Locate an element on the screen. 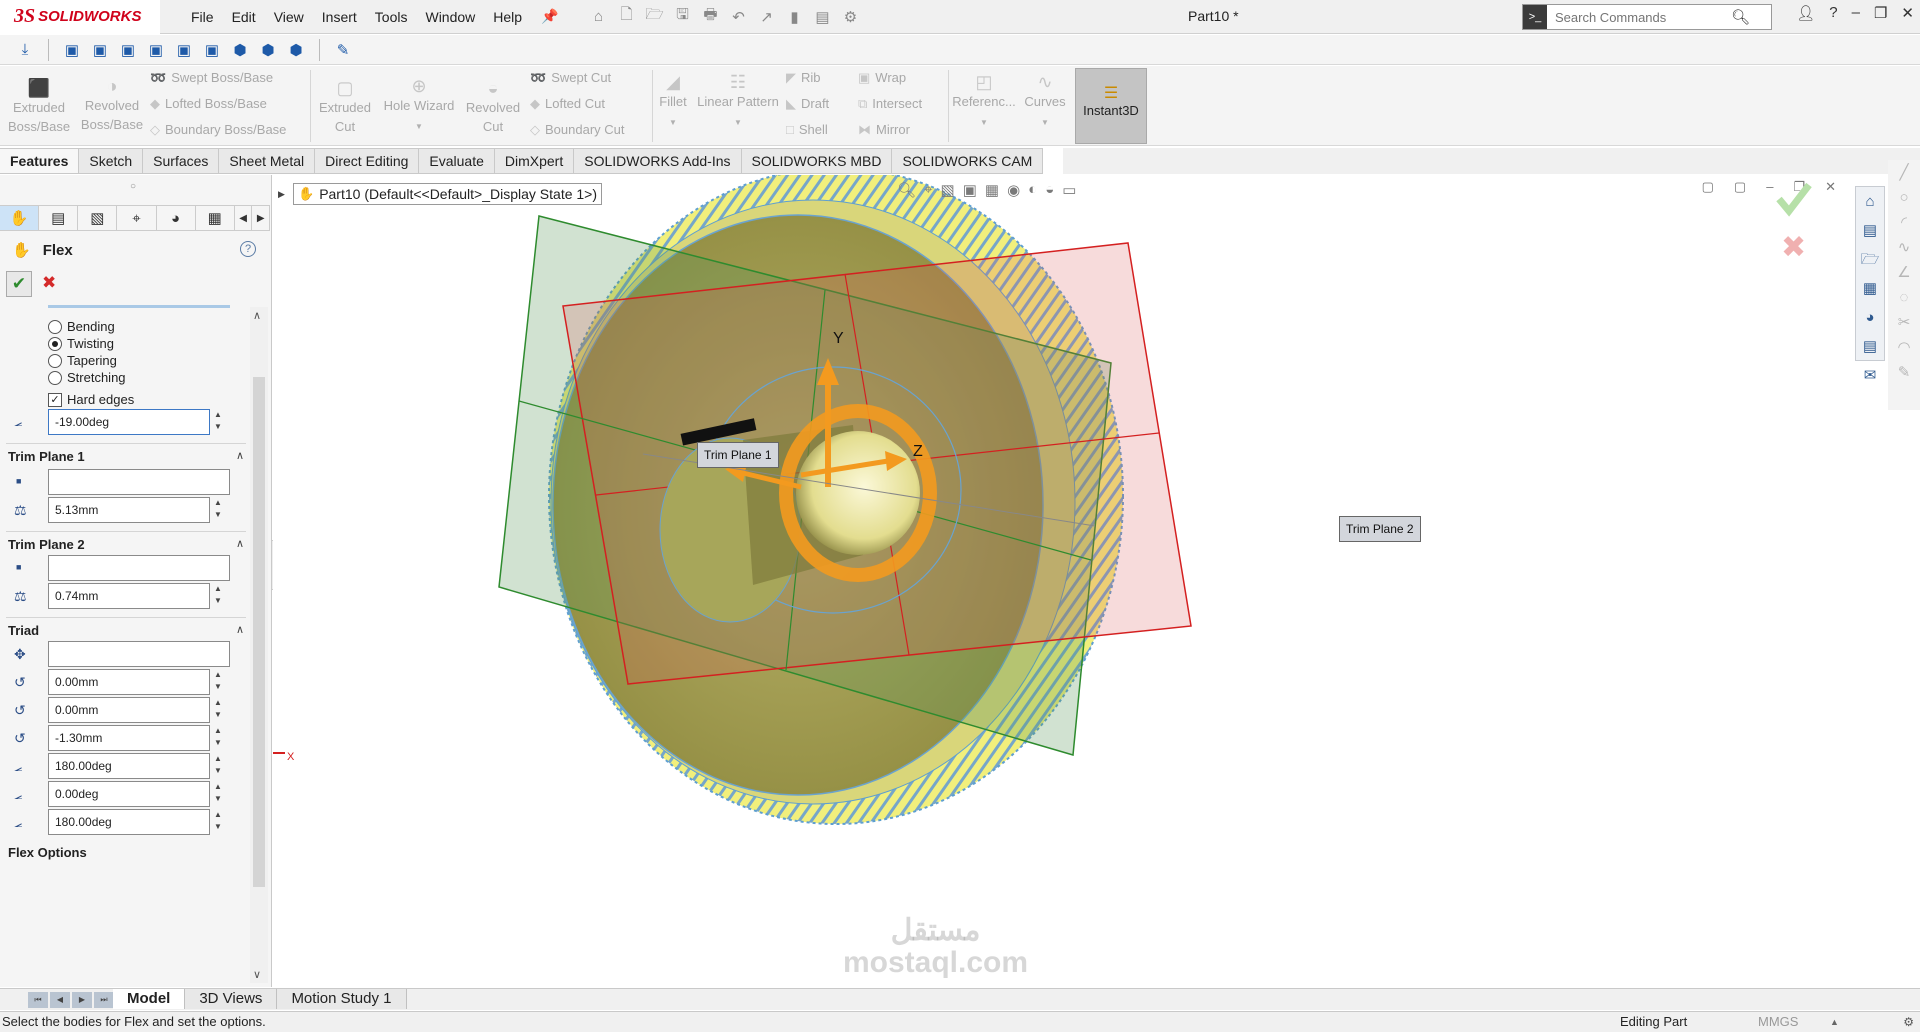 This screenshot has width=1920, height=1032. sketch-line-icon: ╱ is located at coordinates (1904, 172).